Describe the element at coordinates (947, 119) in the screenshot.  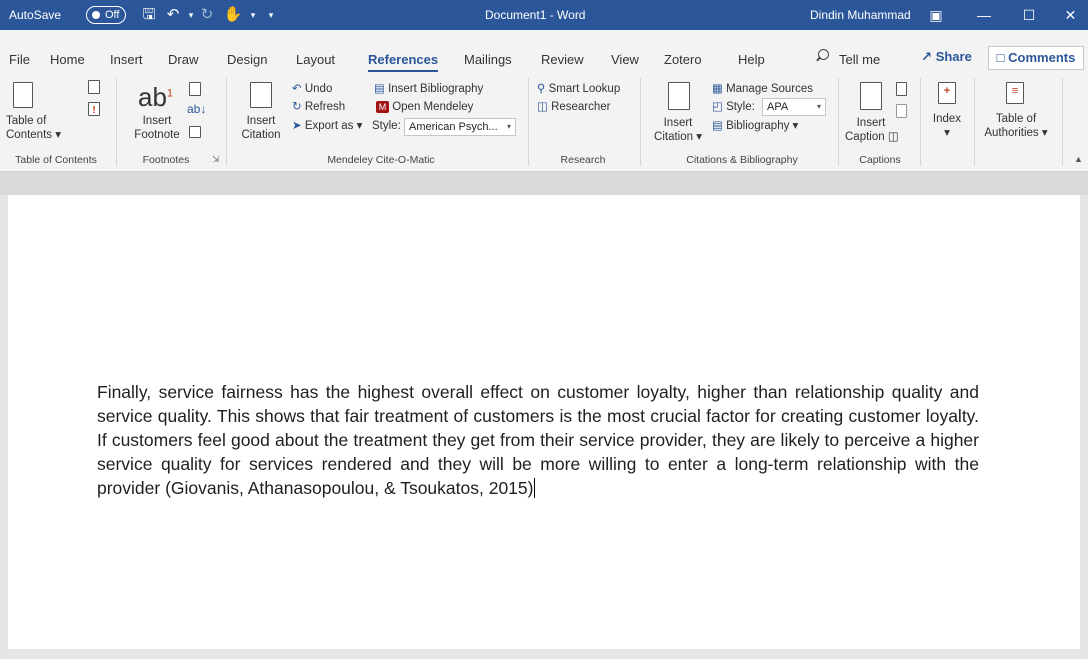
I see `index-label: Index` at that location.